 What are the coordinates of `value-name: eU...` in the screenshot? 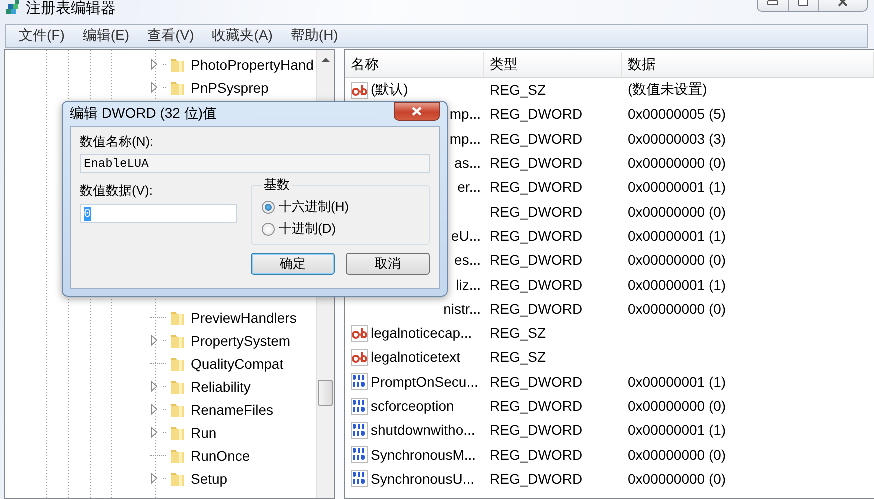 It's located at (466, 236).